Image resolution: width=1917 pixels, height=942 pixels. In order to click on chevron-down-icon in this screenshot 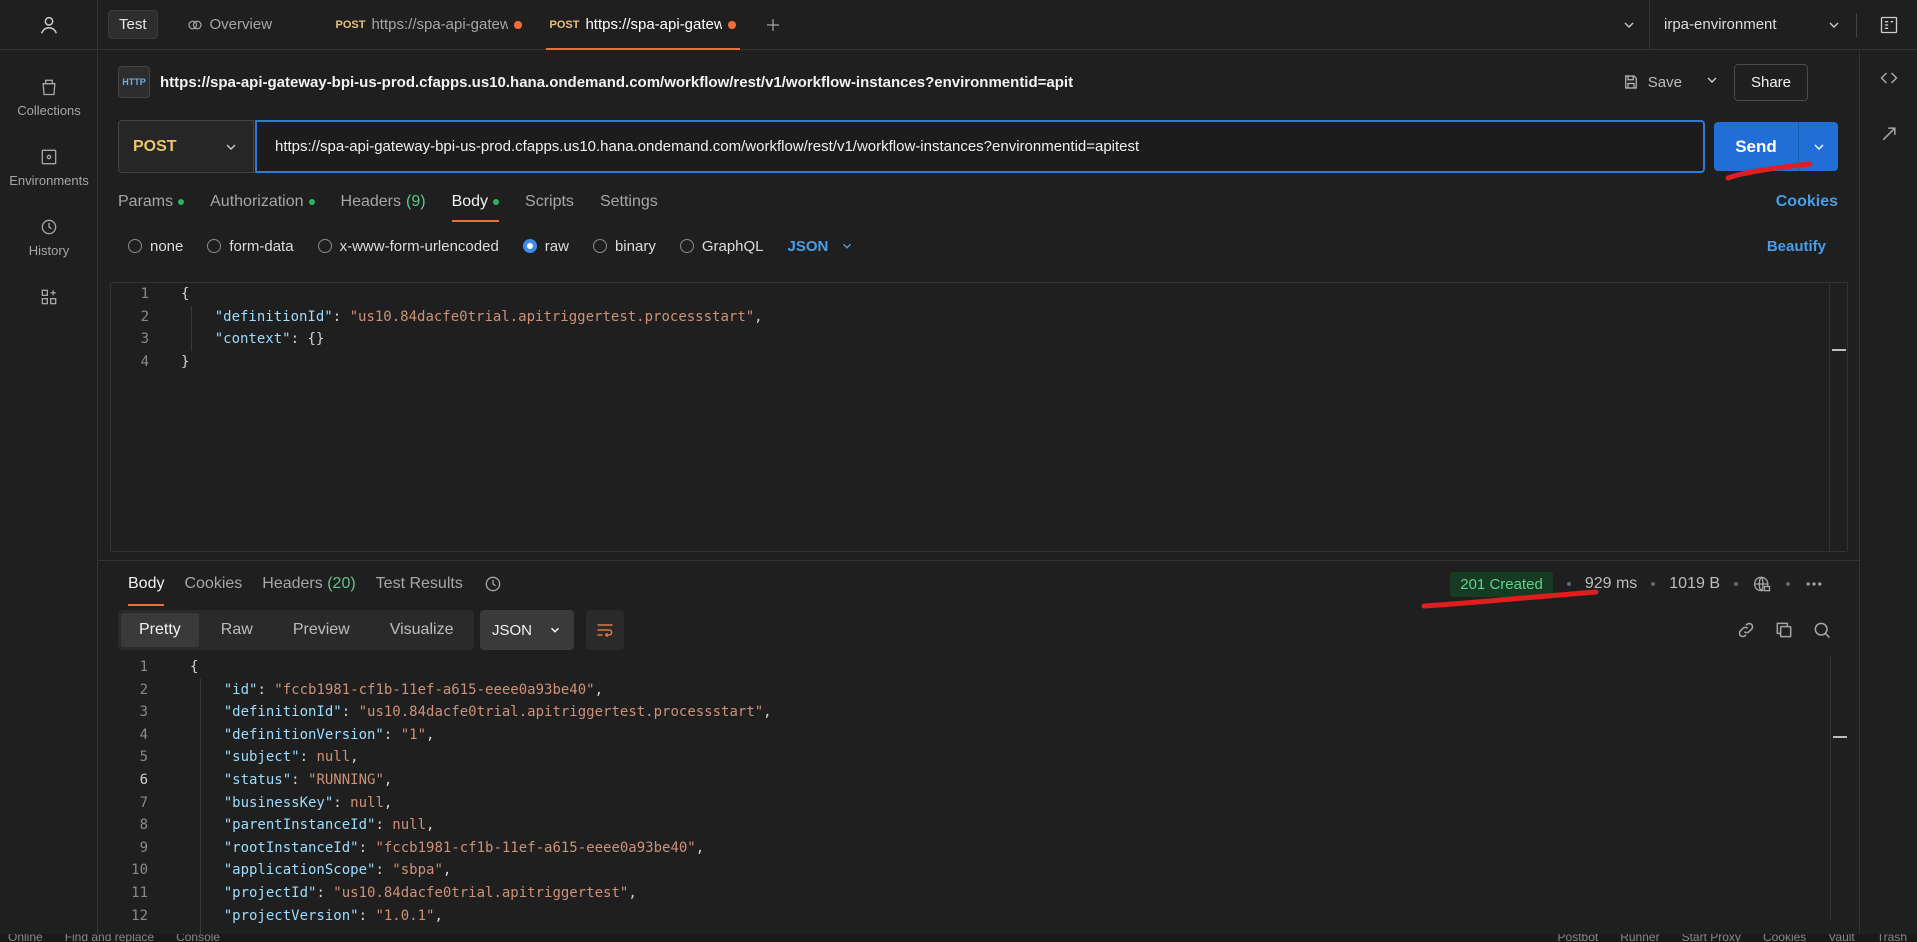, I will do `click(1818, 147)`.